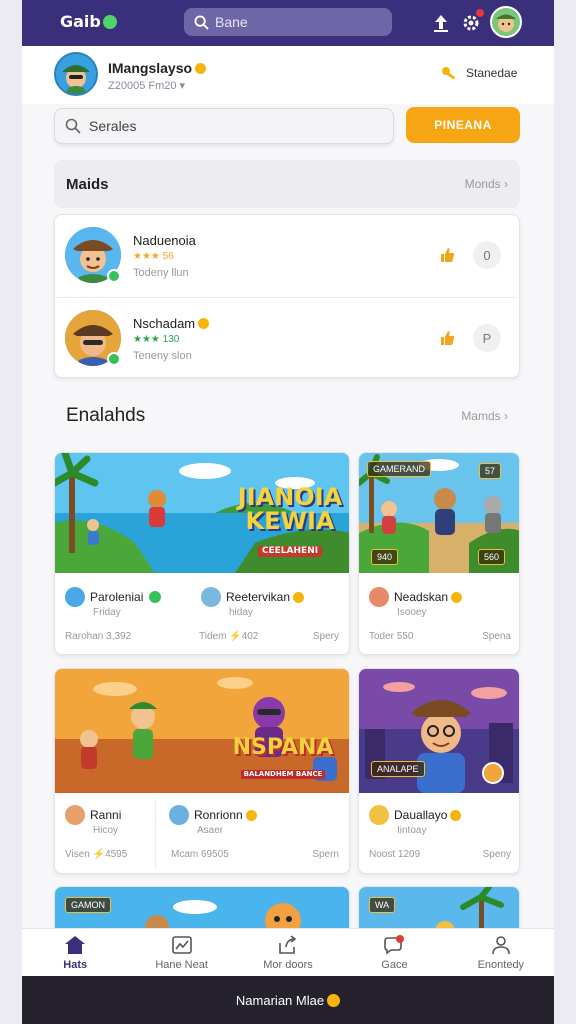  What do you see at coordinates (439, 513) in the screenshot?
I see `game-card-image: GAMERAND 57 940 560` at bounding box center [439, 513].